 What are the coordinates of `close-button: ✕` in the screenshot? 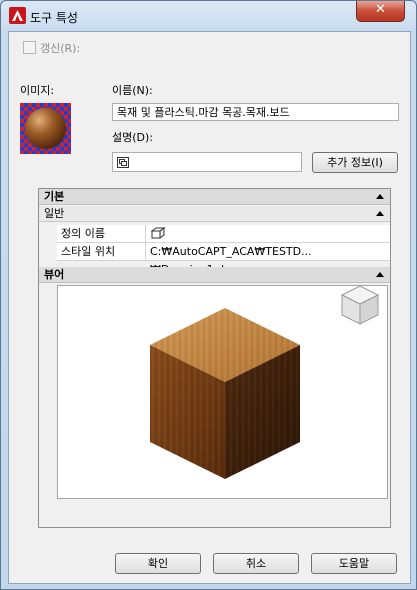 It's located at (380, 11).